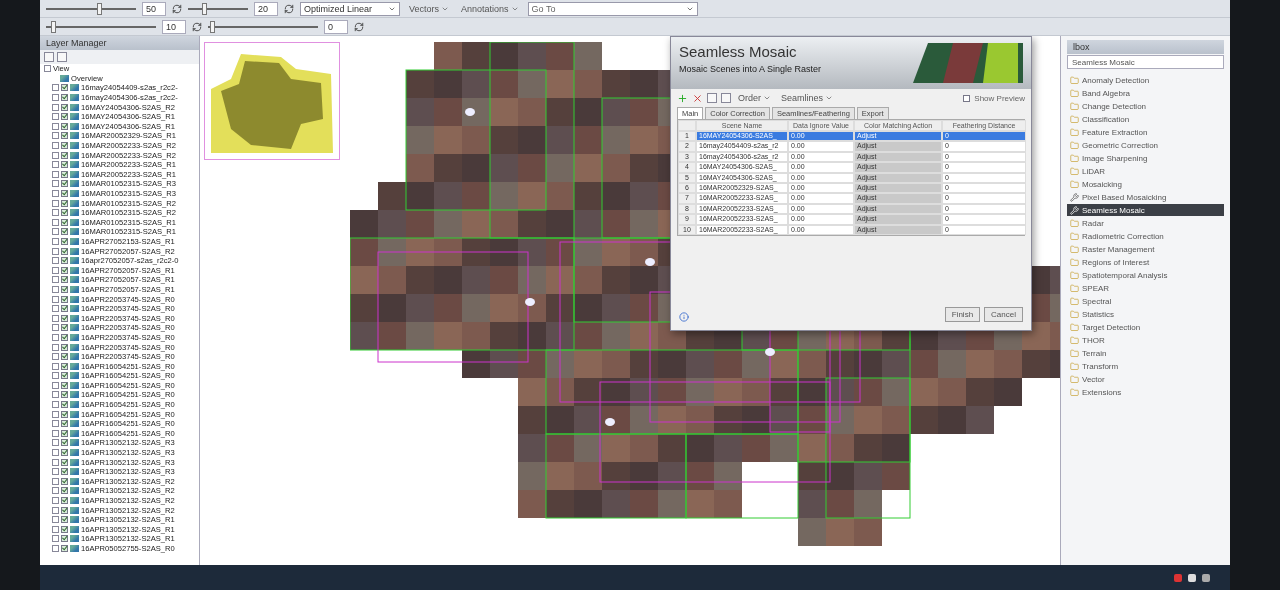 The width and height of the screenshot is (1280, 590). Describe the element at coordinates (967, 98) in the screenshot. I see `preview-checkbox` at that location.